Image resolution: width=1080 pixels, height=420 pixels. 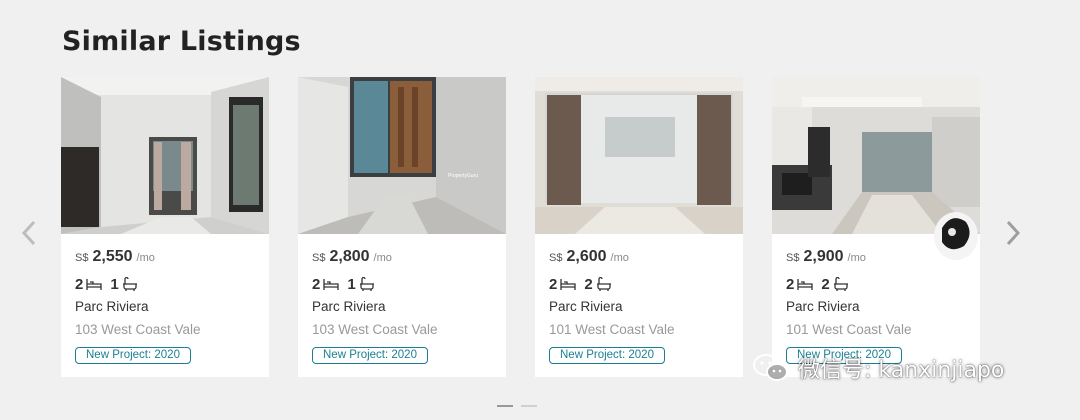 I want to click on svg-text: PropertyGuru, so click(x=463, y=176).